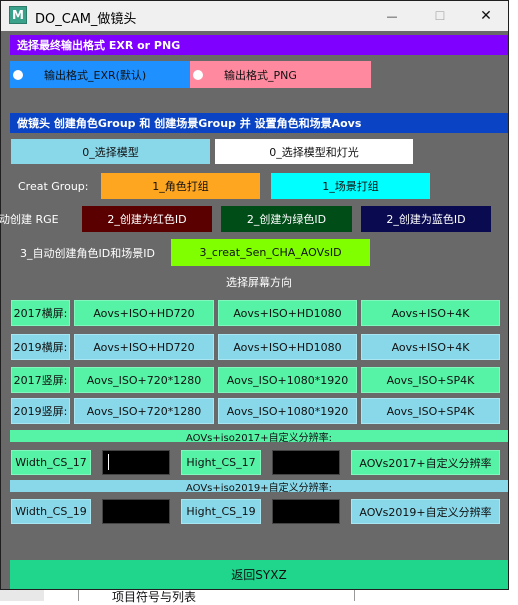 The height and width of the screenshot is (605, 518). Describe the element at coordinates (392, 16) in the screenshot. I see `minimize-button: —` at that location.